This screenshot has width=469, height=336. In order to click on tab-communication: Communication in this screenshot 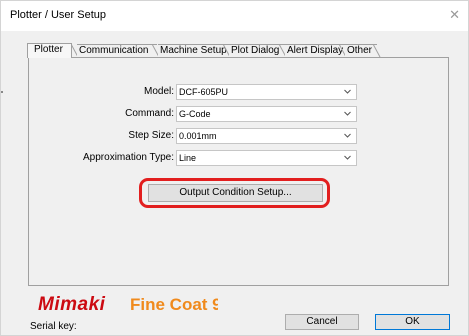, I will do `click(117, 50)`.